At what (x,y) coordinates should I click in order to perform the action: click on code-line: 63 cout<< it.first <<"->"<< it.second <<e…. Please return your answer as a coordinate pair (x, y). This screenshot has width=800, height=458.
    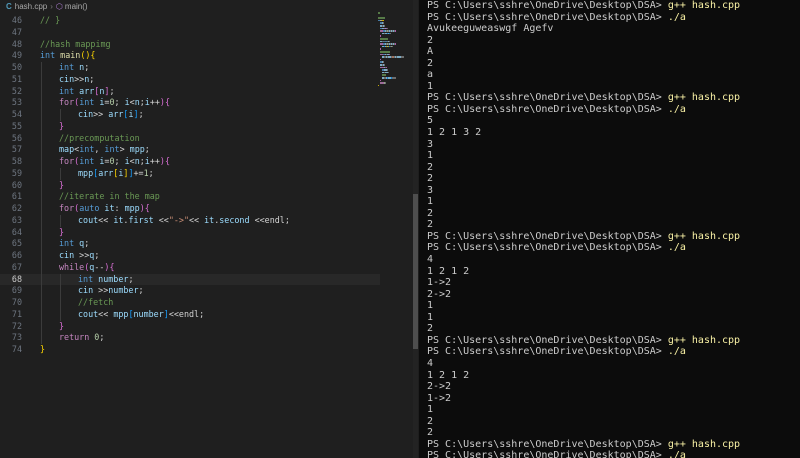
    Looking at the image, I should click on (190, 220).